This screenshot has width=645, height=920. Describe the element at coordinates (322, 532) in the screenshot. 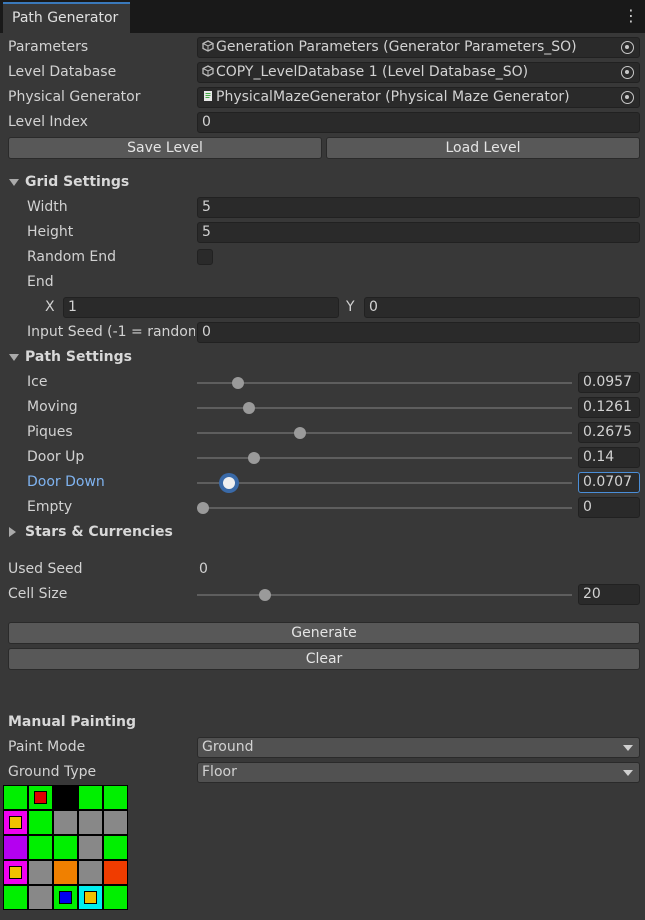

I see `stars-currencies-foldout: Stars & Currencies` at that location.